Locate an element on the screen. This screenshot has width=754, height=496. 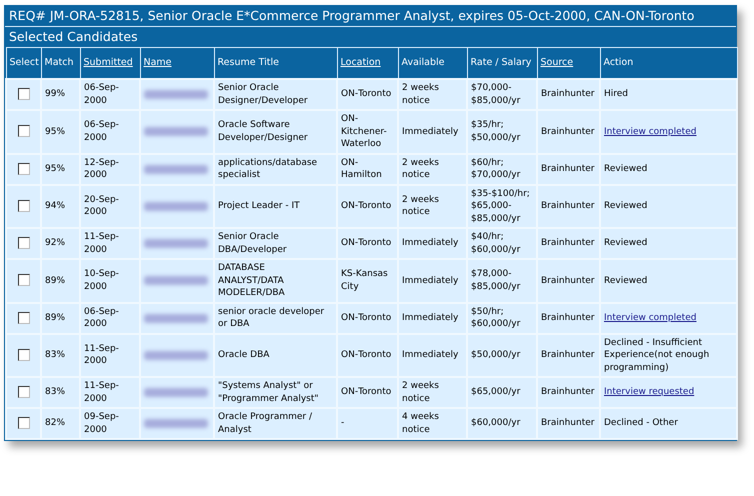
rate-cell: $35/hr; $50,000/yr is located at coordinates (502, 132).